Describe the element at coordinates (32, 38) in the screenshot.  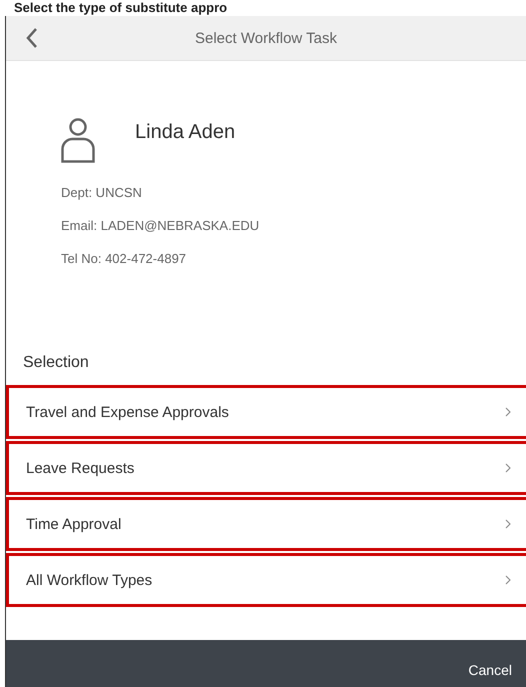
I see `back-icon` at that location.